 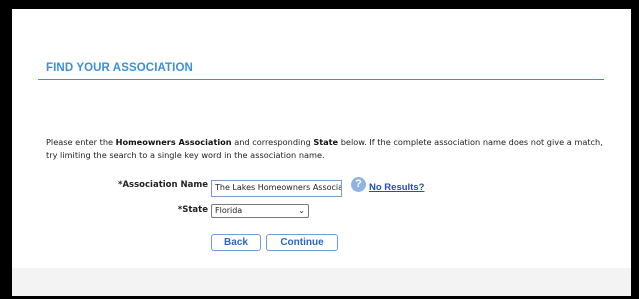 What do you see at coordinates (119, 68) in the screenshot?
I see `page-title: FIND YOUR ASSOCIATION` at bounding box center [119, 68].